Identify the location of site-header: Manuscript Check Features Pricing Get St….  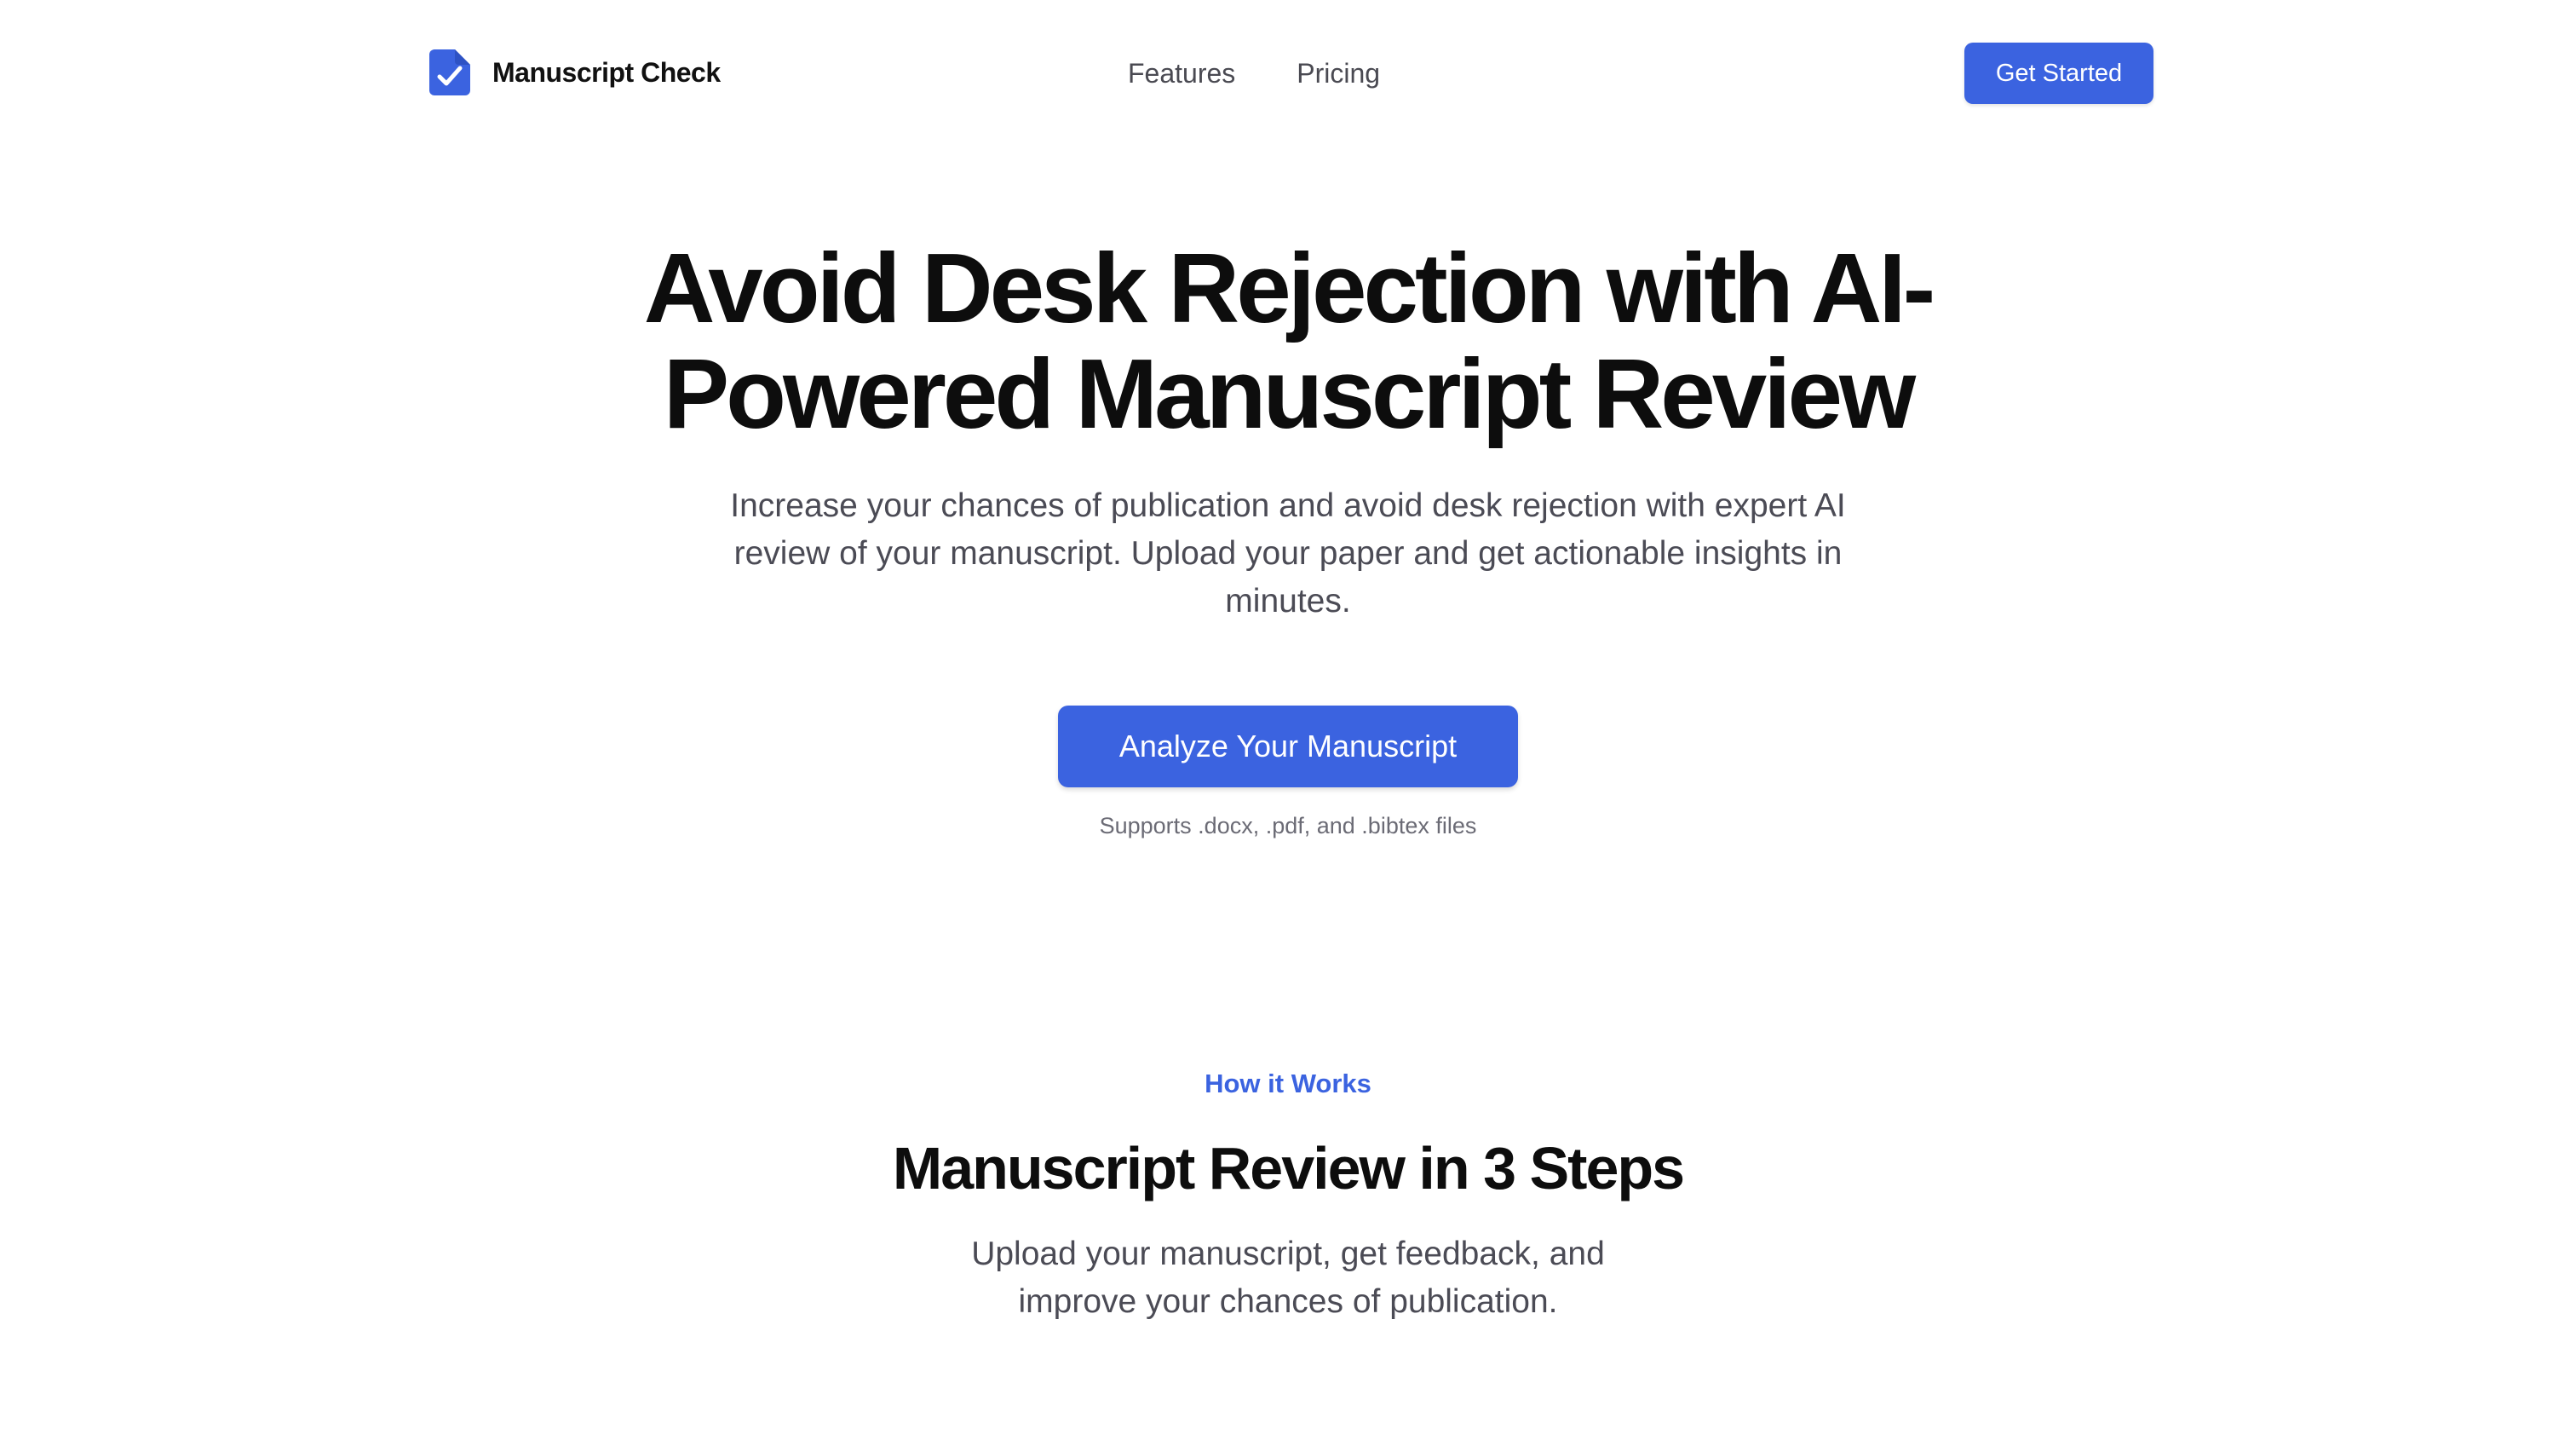
(1288, 73).